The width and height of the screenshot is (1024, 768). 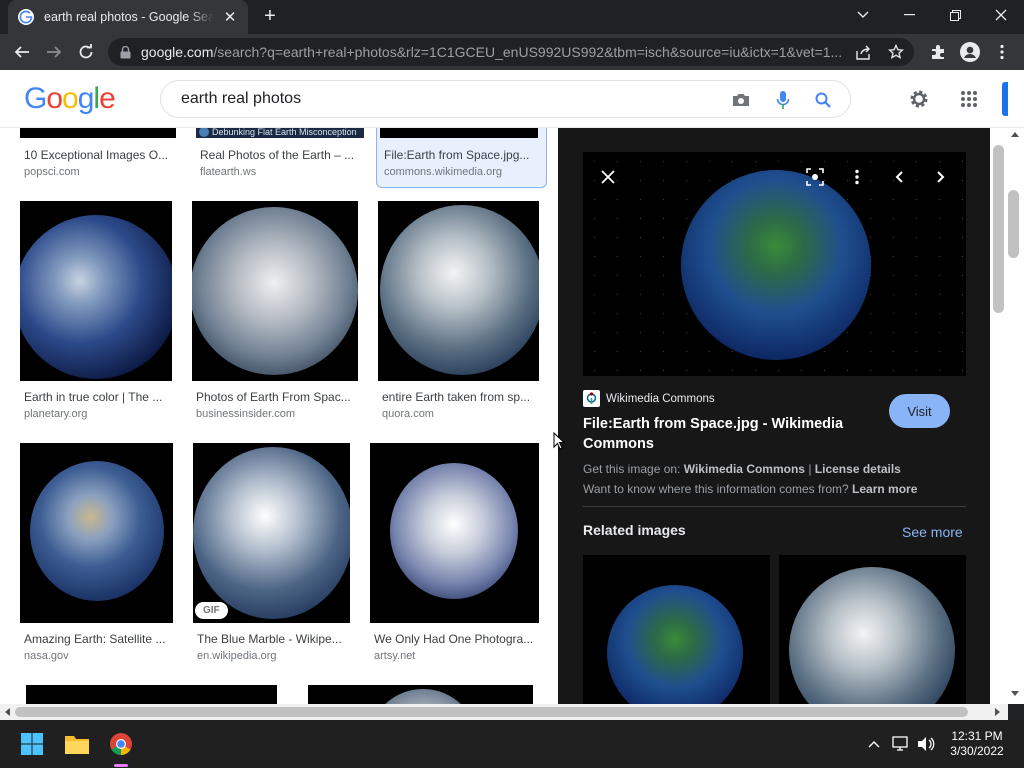 I want to click on get-image-source-link: Wikimedia Commons, so click(x=744, y=469).